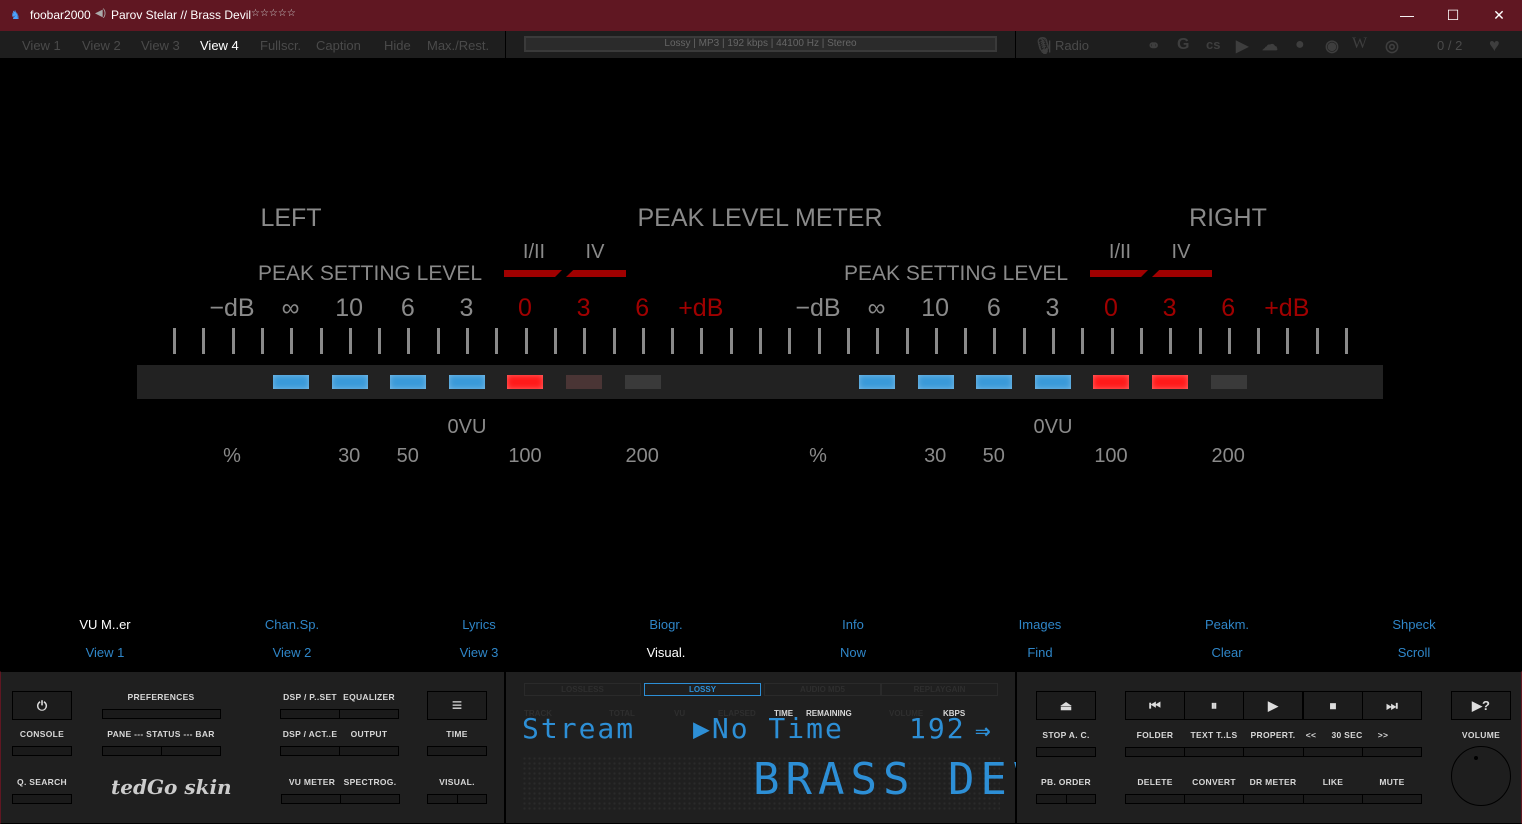 The width and height of the screenshot is (1522, 824). I want to click on play-icon: ▶, so click(1273, 705).